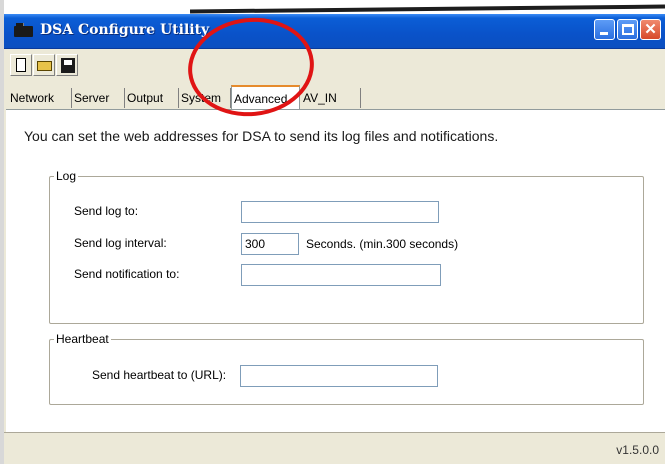 The width and height of the screenshot is (665, 464). Describe the element at coordinates (82, 339) in the screenshot. I see `heartbeat-group-legend: Heartbeat` at that location.